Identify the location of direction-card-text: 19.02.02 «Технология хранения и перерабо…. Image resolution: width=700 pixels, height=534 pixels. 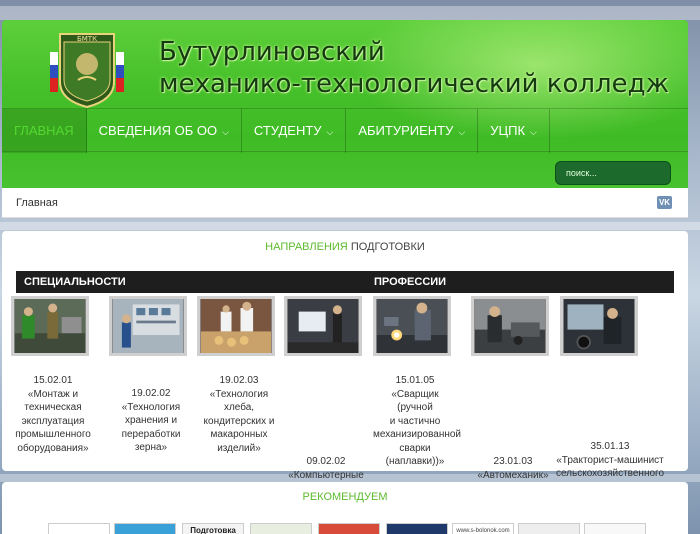
(151, 420).